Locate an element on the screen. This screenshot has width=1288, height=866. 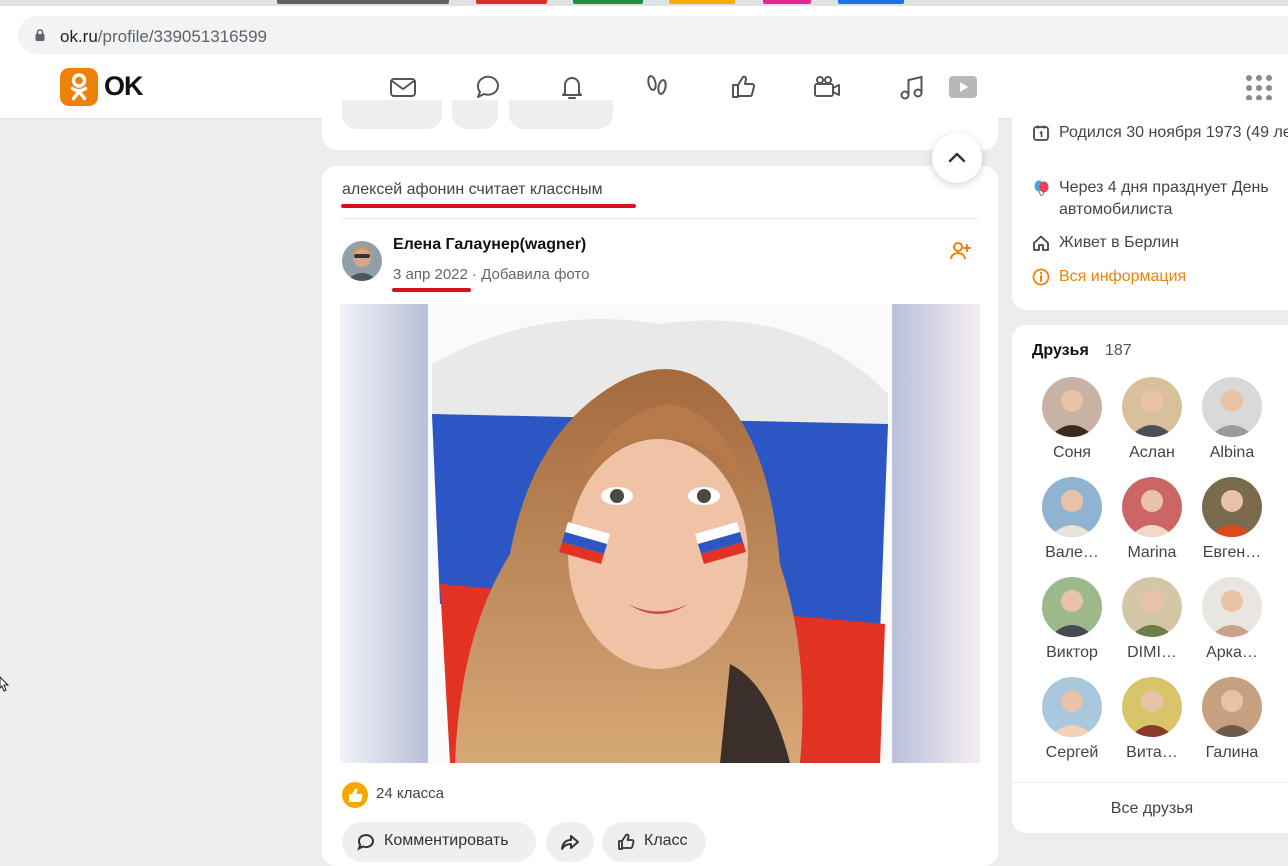
bell-icon is located at coordinates (572, 87).